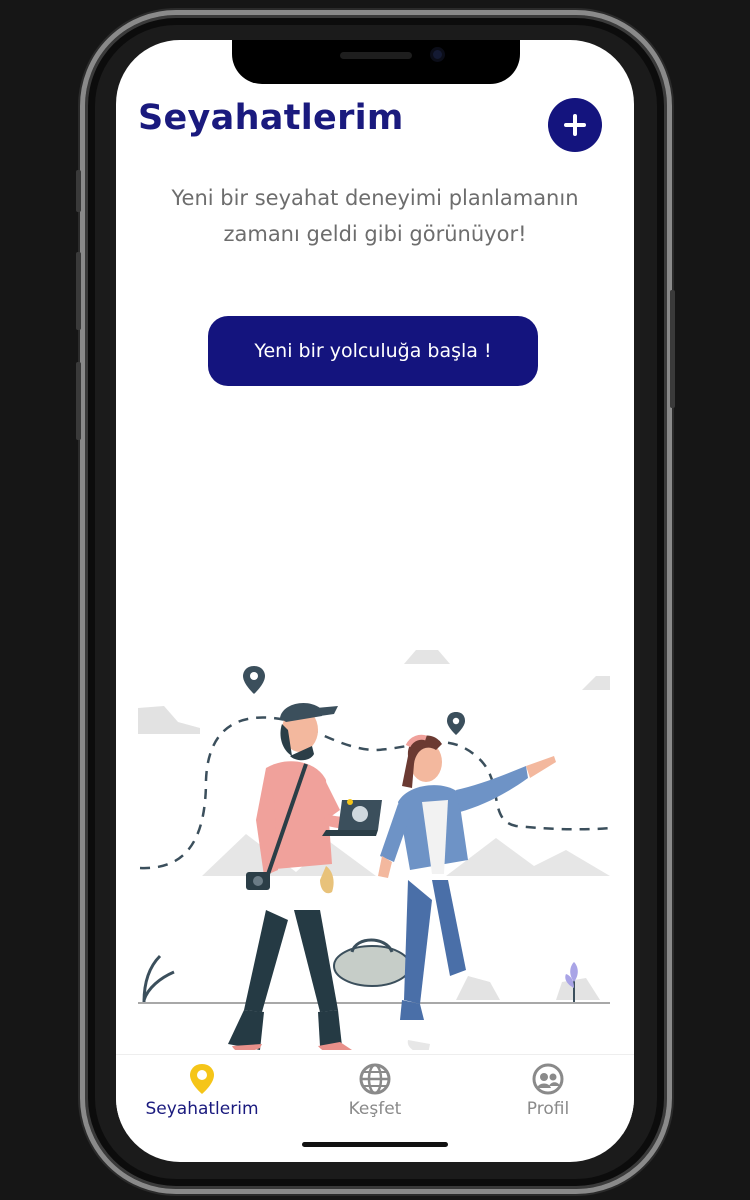 The height and width of the screenshot is (1200, 750). I want to click on add-trip-button, so click(575, 125).